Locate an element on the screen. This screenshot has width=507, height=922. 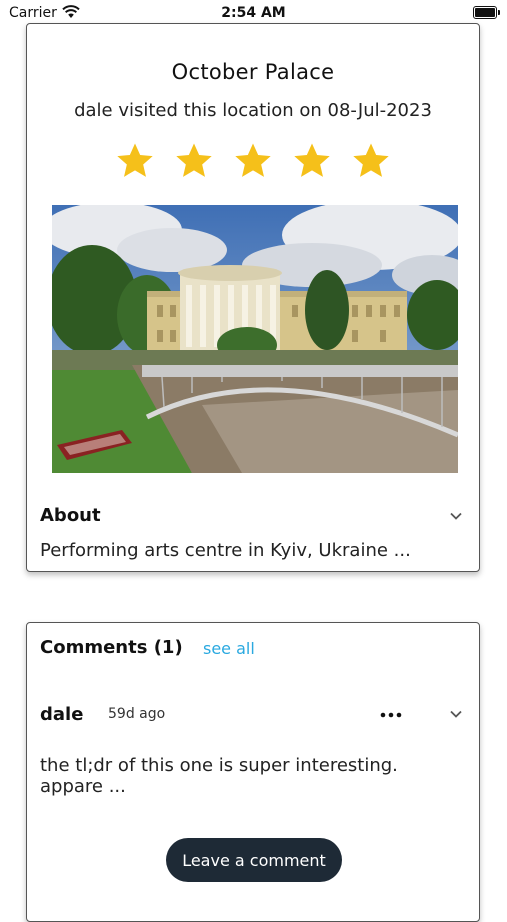
comment-time: 59d ago is located at coordinates (137, 714).